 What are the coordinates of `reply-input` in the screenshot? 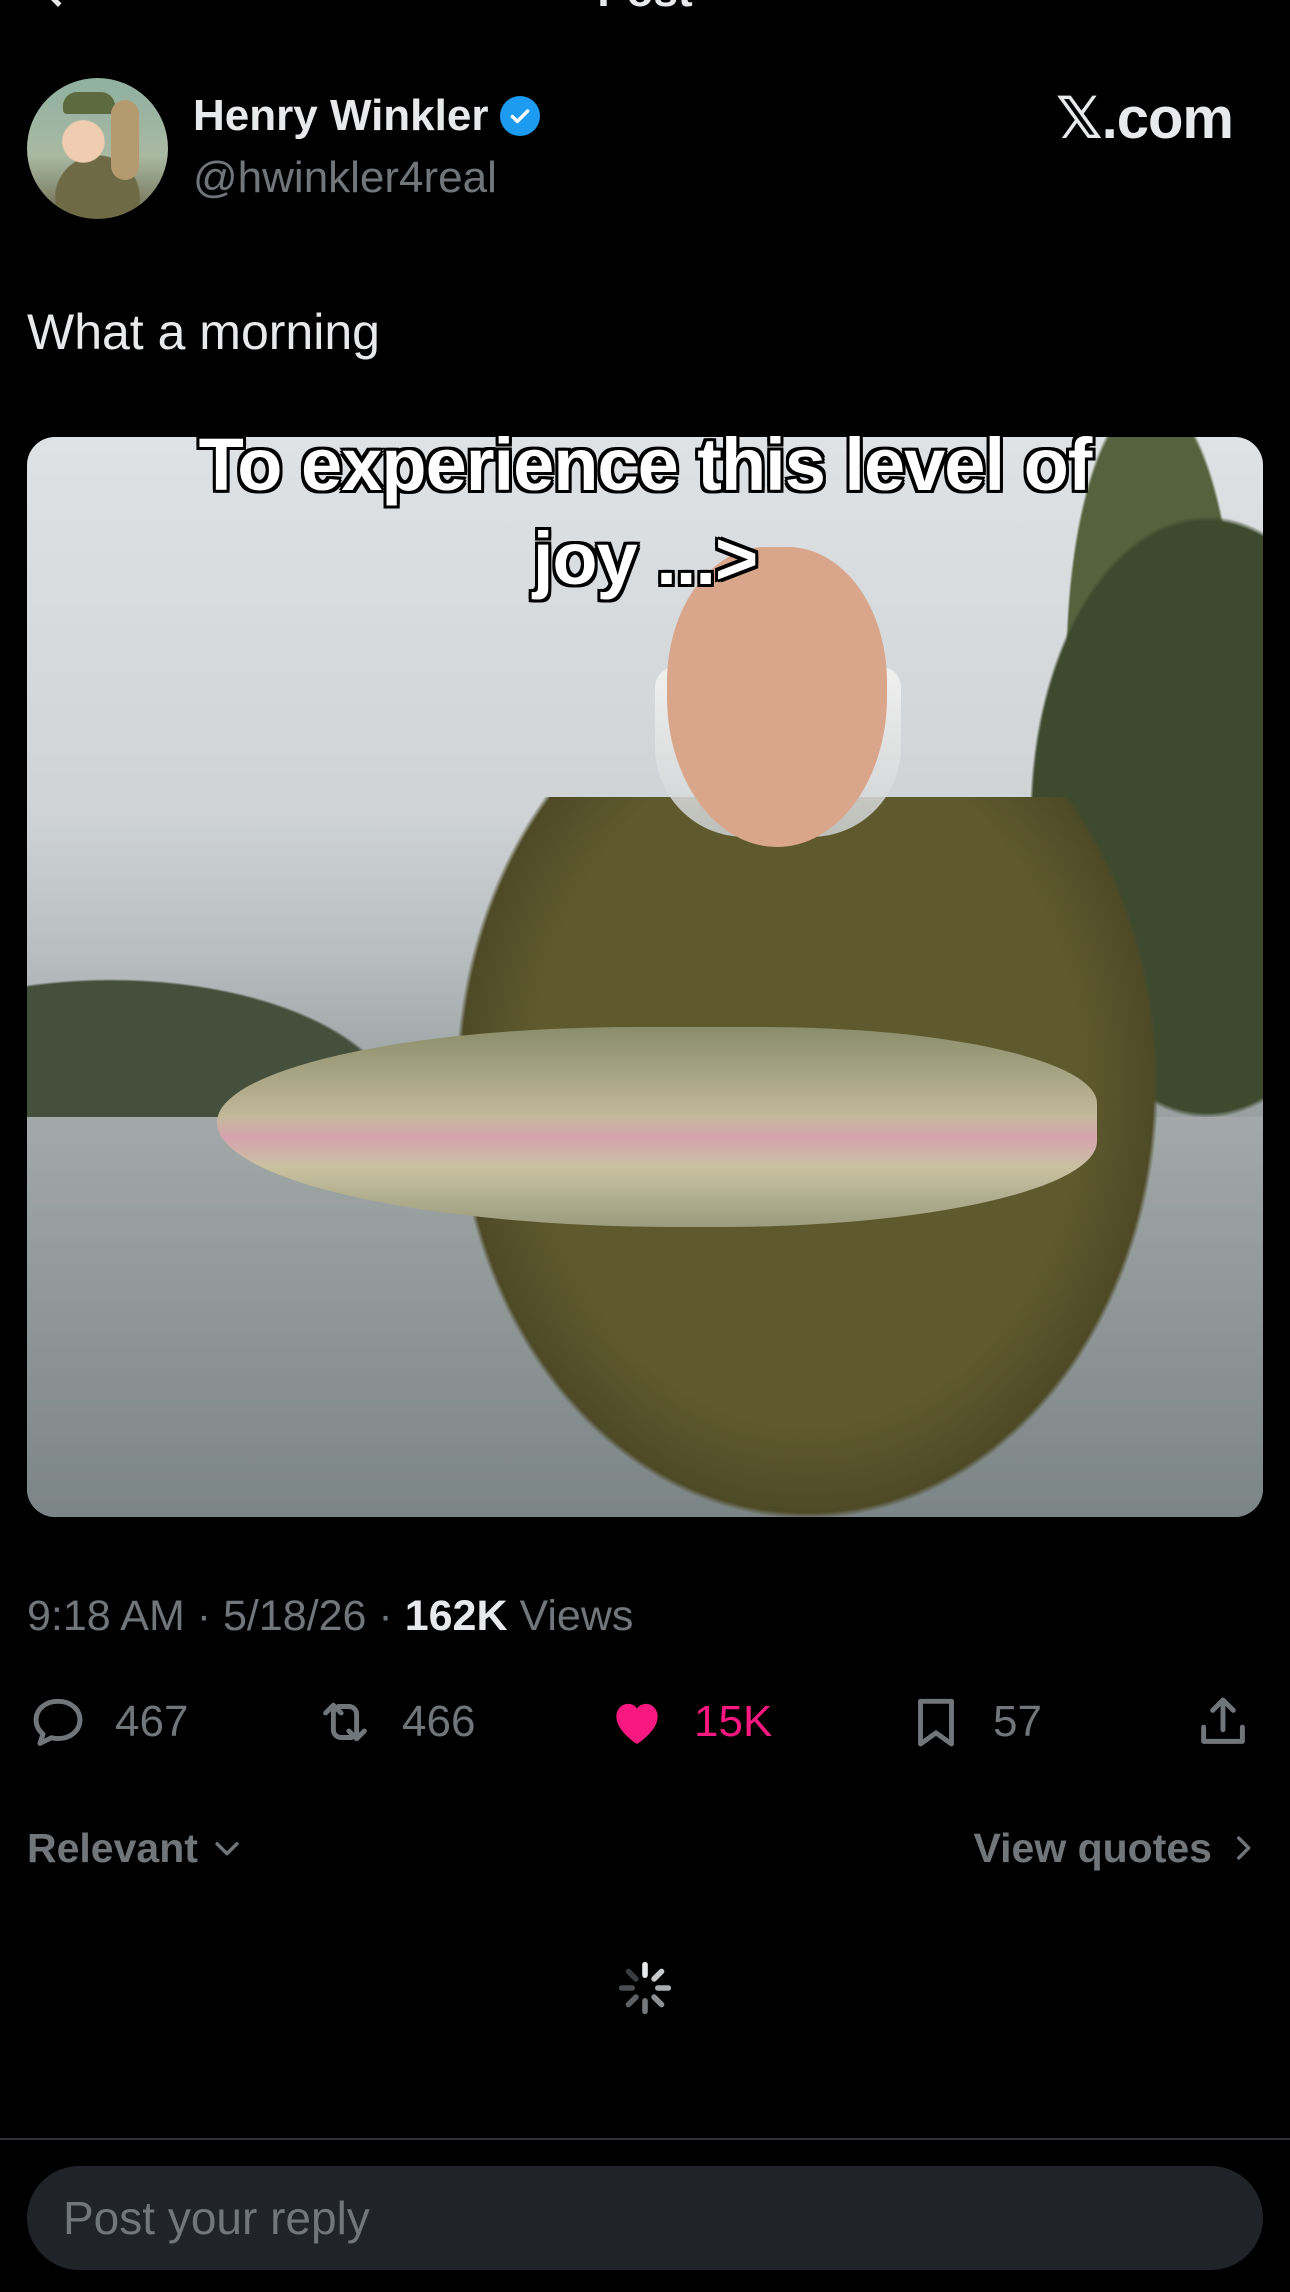 It's located at (645, 2218).